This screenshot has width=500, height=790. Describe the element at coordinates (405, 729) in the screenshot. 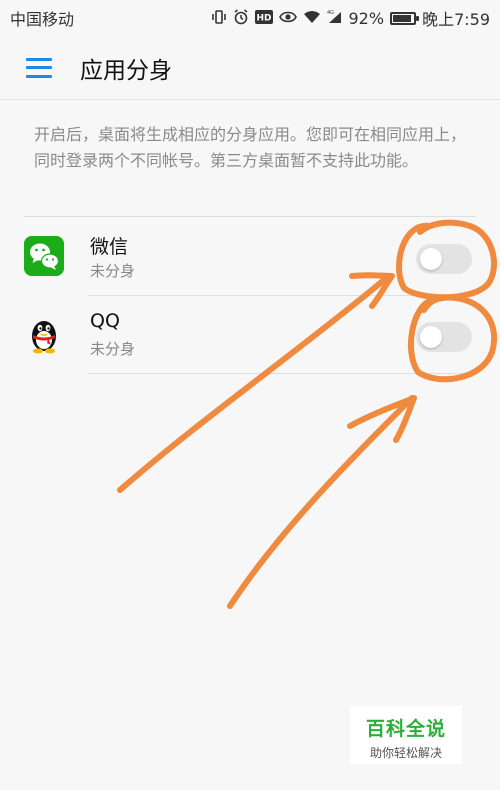

I see `watermark-title: 百科全说` at that location.